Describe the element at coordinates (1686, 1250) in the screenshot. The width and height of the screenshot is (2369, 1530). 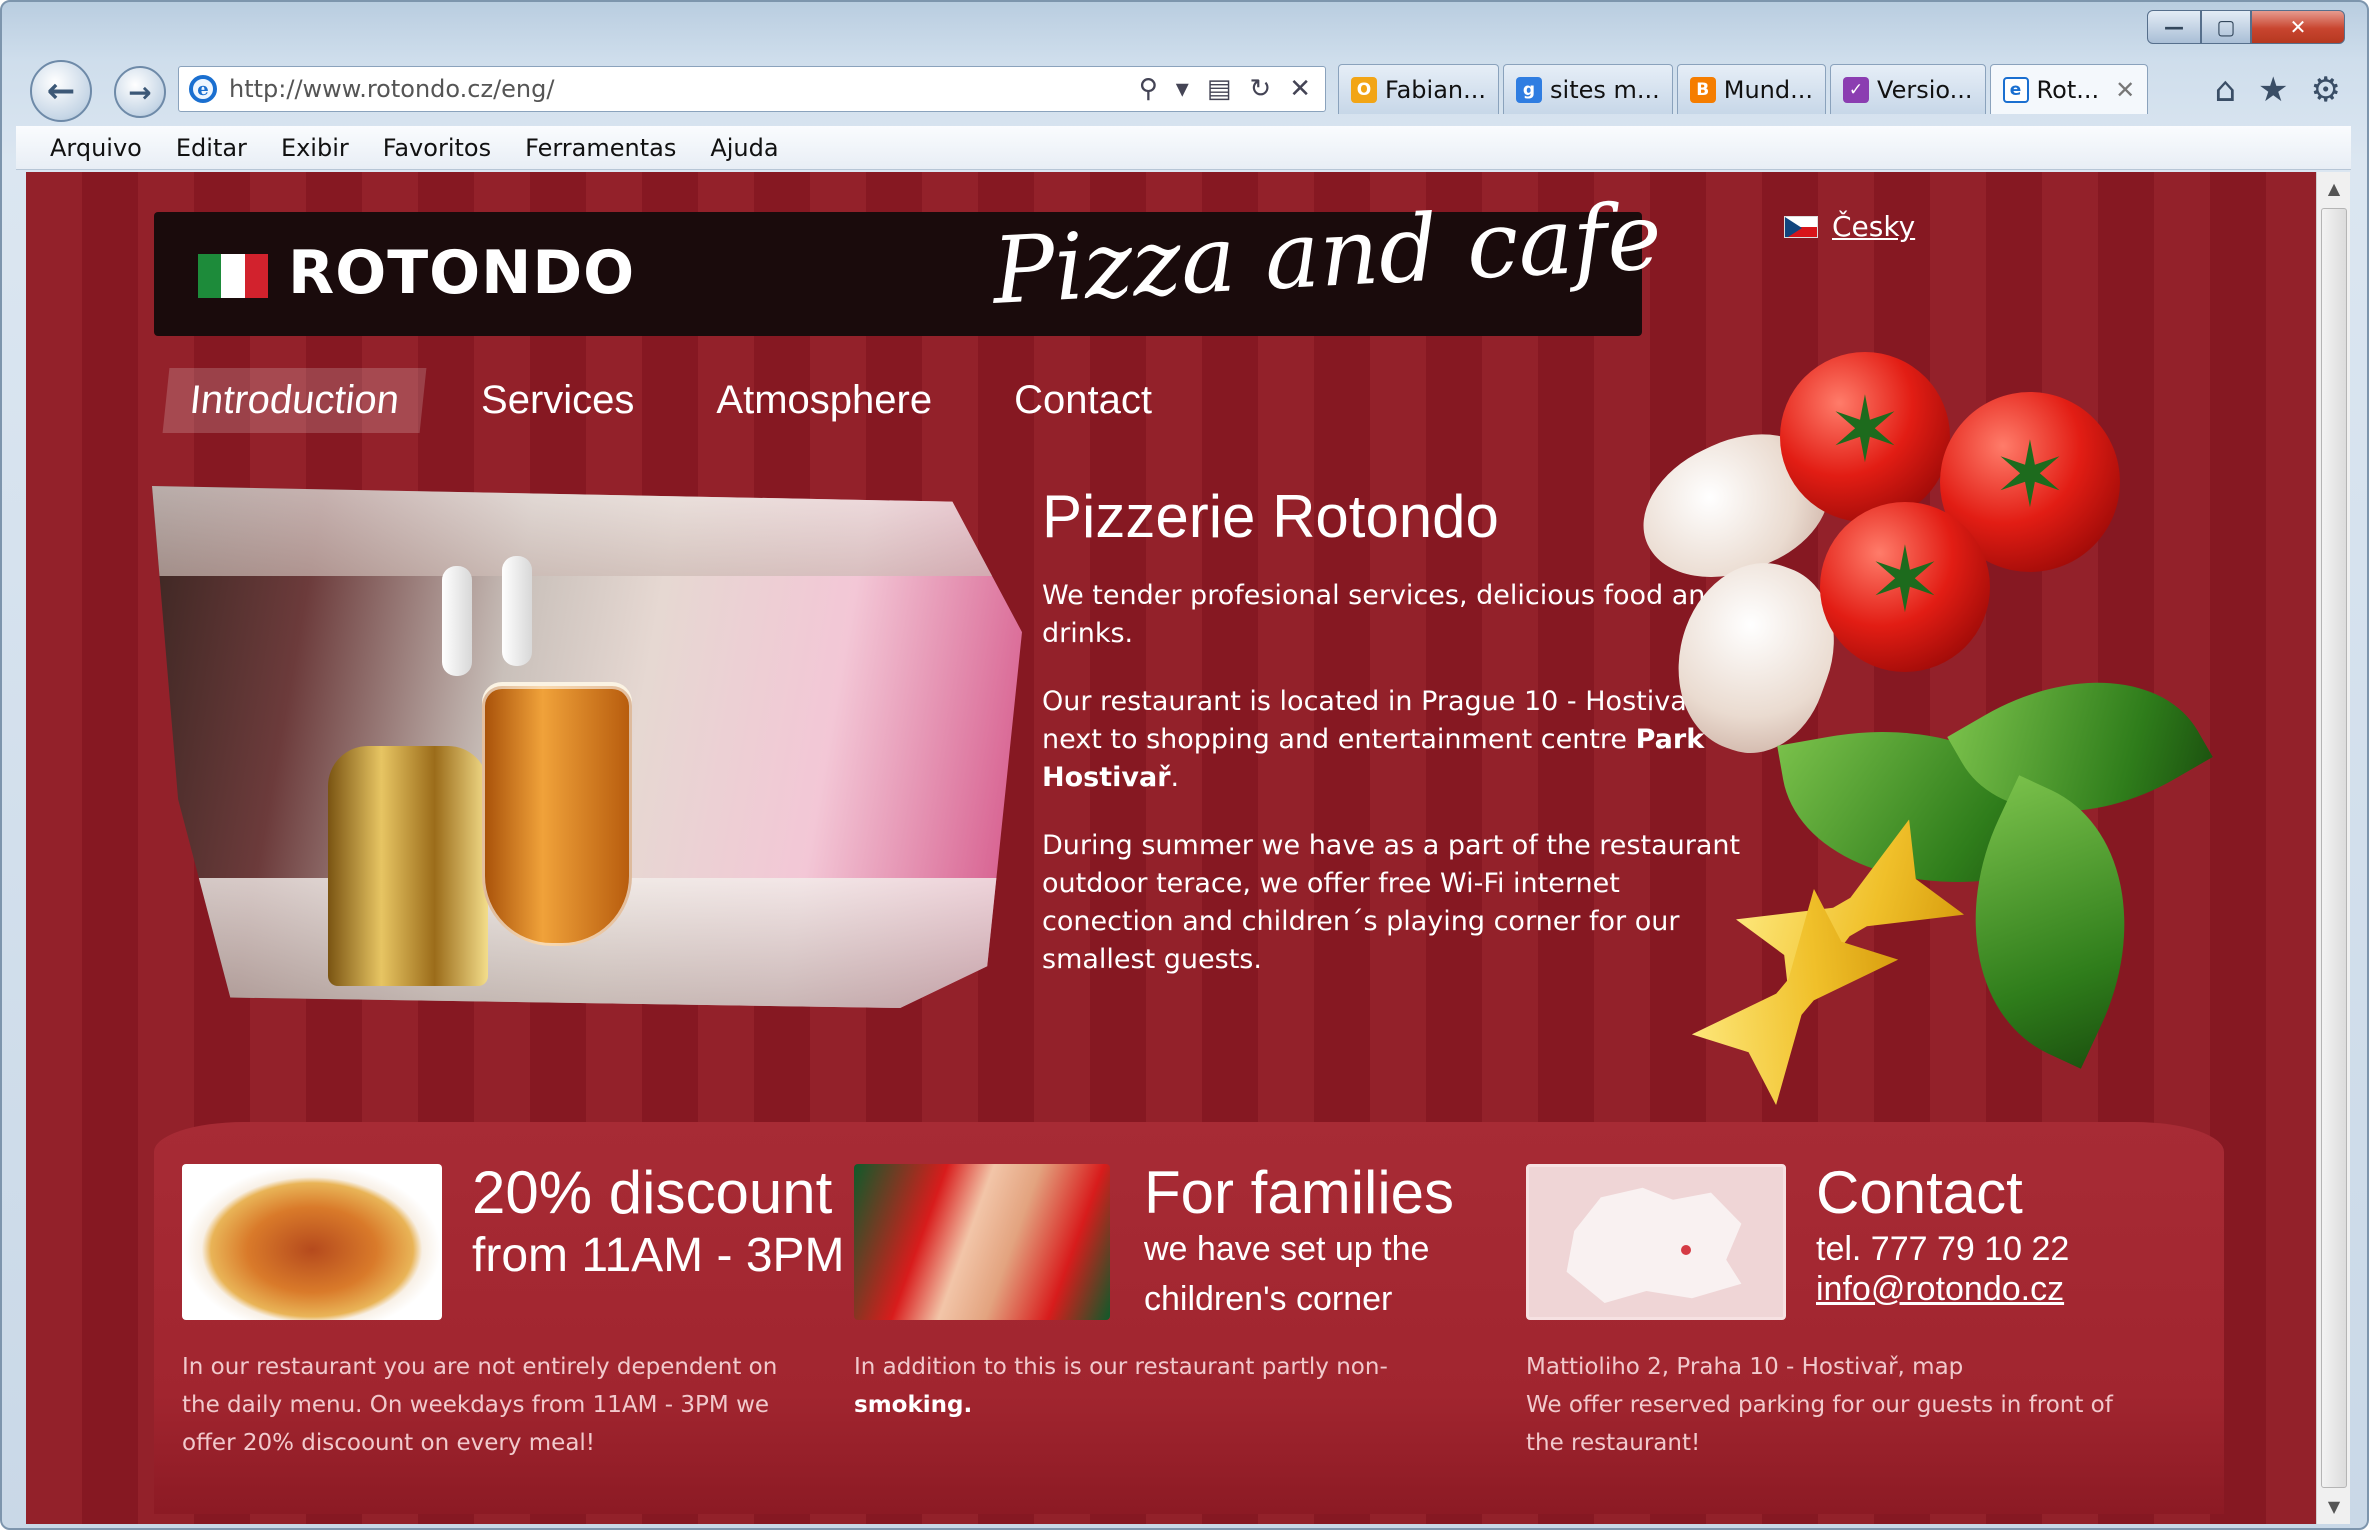
I see `location-marker-icon` at that location.